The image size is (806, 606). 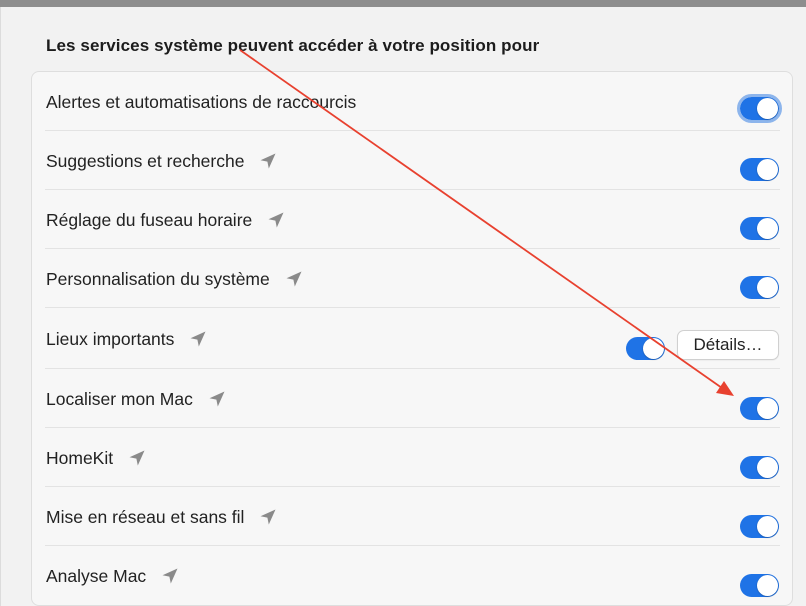 I want to click on toggle-mac-analytics, so click(x=759, y=585).